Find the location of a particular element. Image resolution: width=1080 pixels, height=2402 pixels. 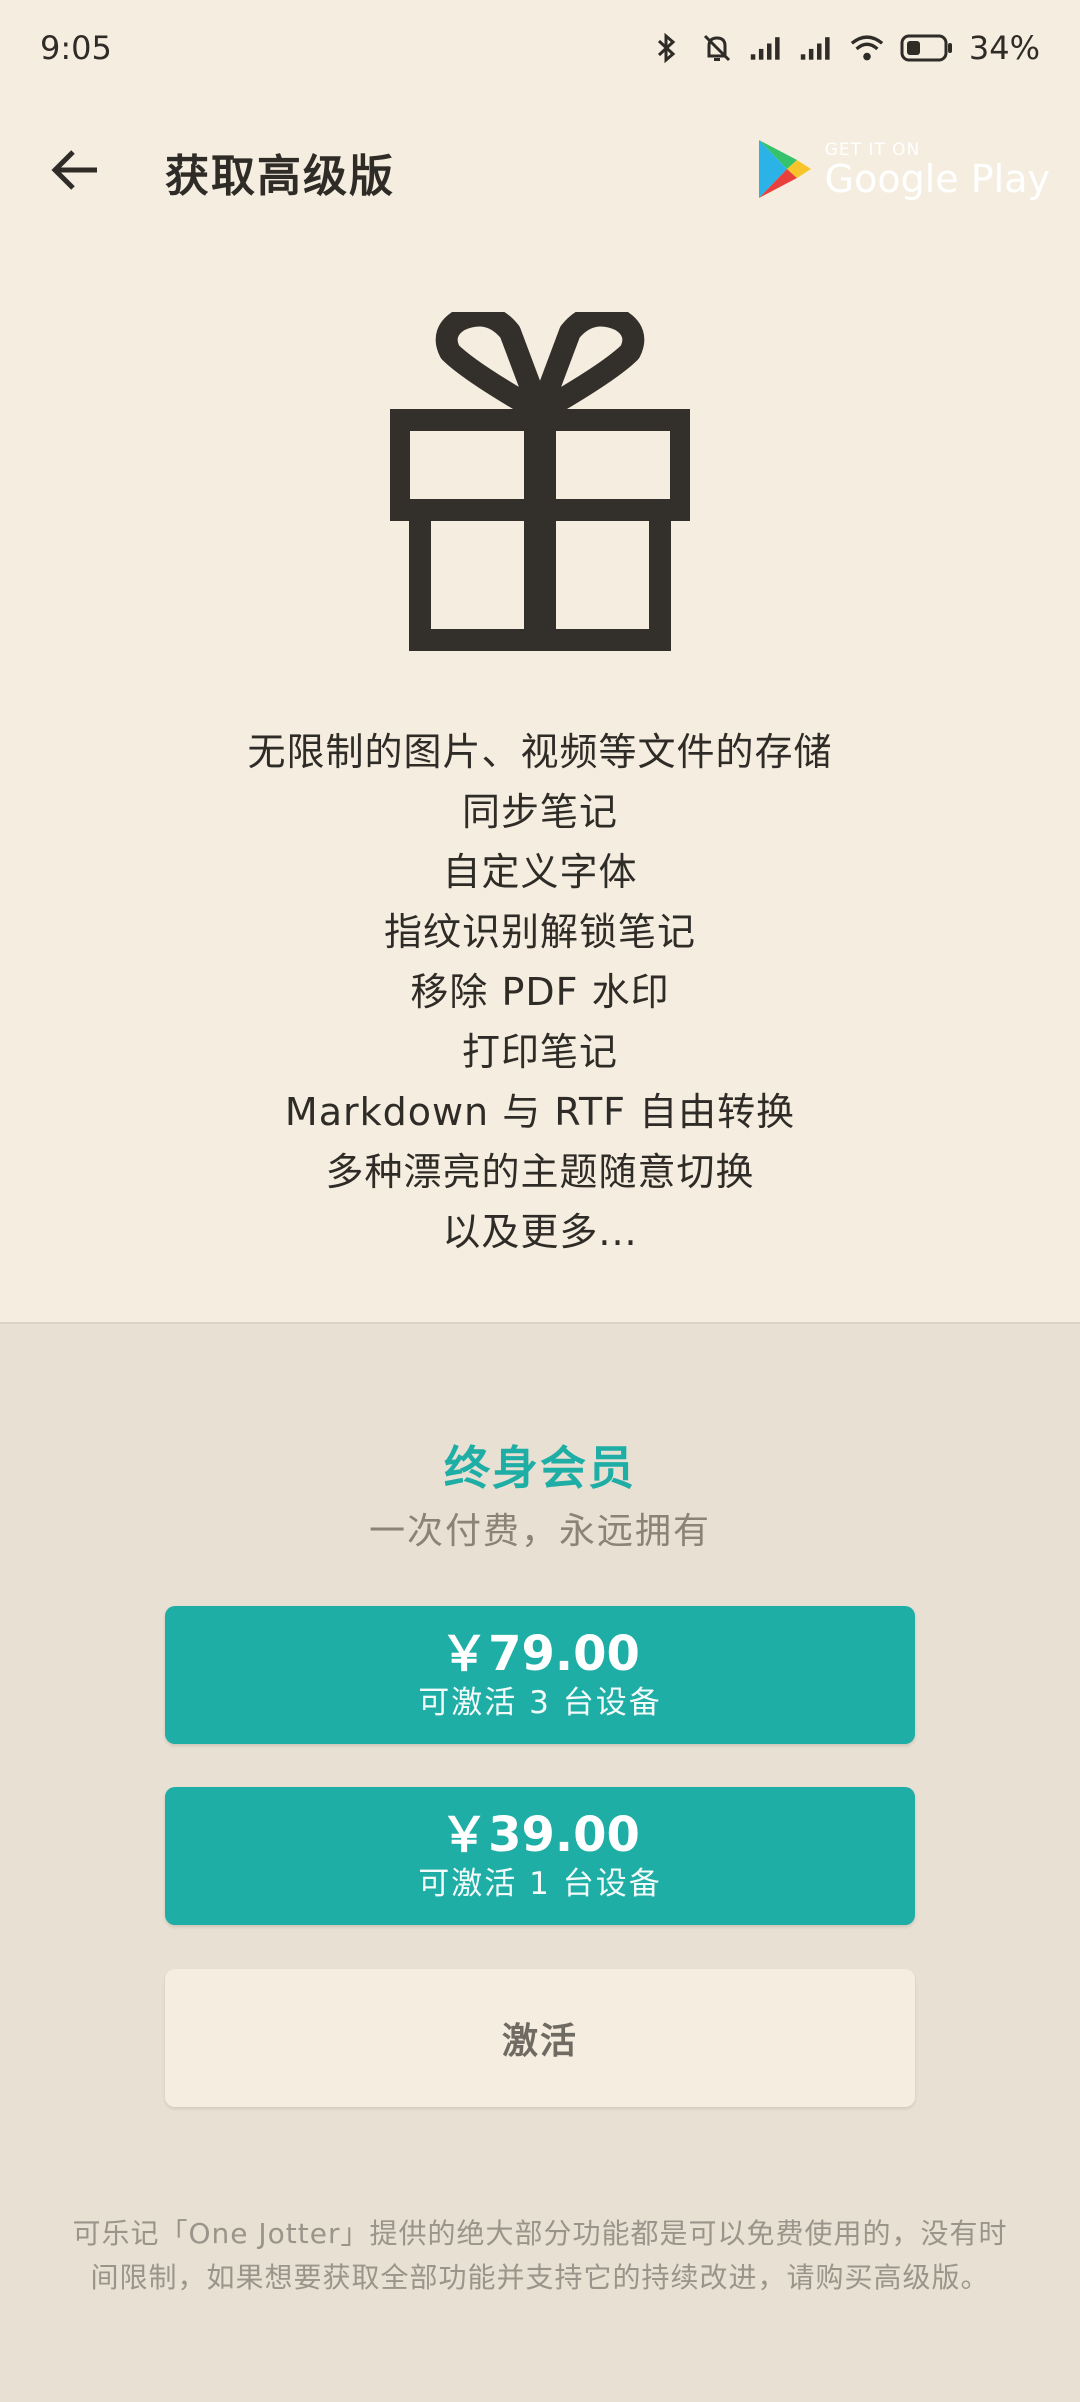

status-bar: 9:05 34% is located at coordinates (540, 48).